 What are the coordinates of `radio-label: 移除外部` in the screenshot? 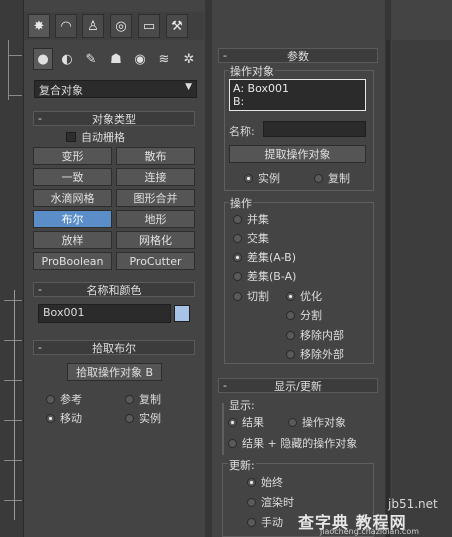 It's located at (322, 354).